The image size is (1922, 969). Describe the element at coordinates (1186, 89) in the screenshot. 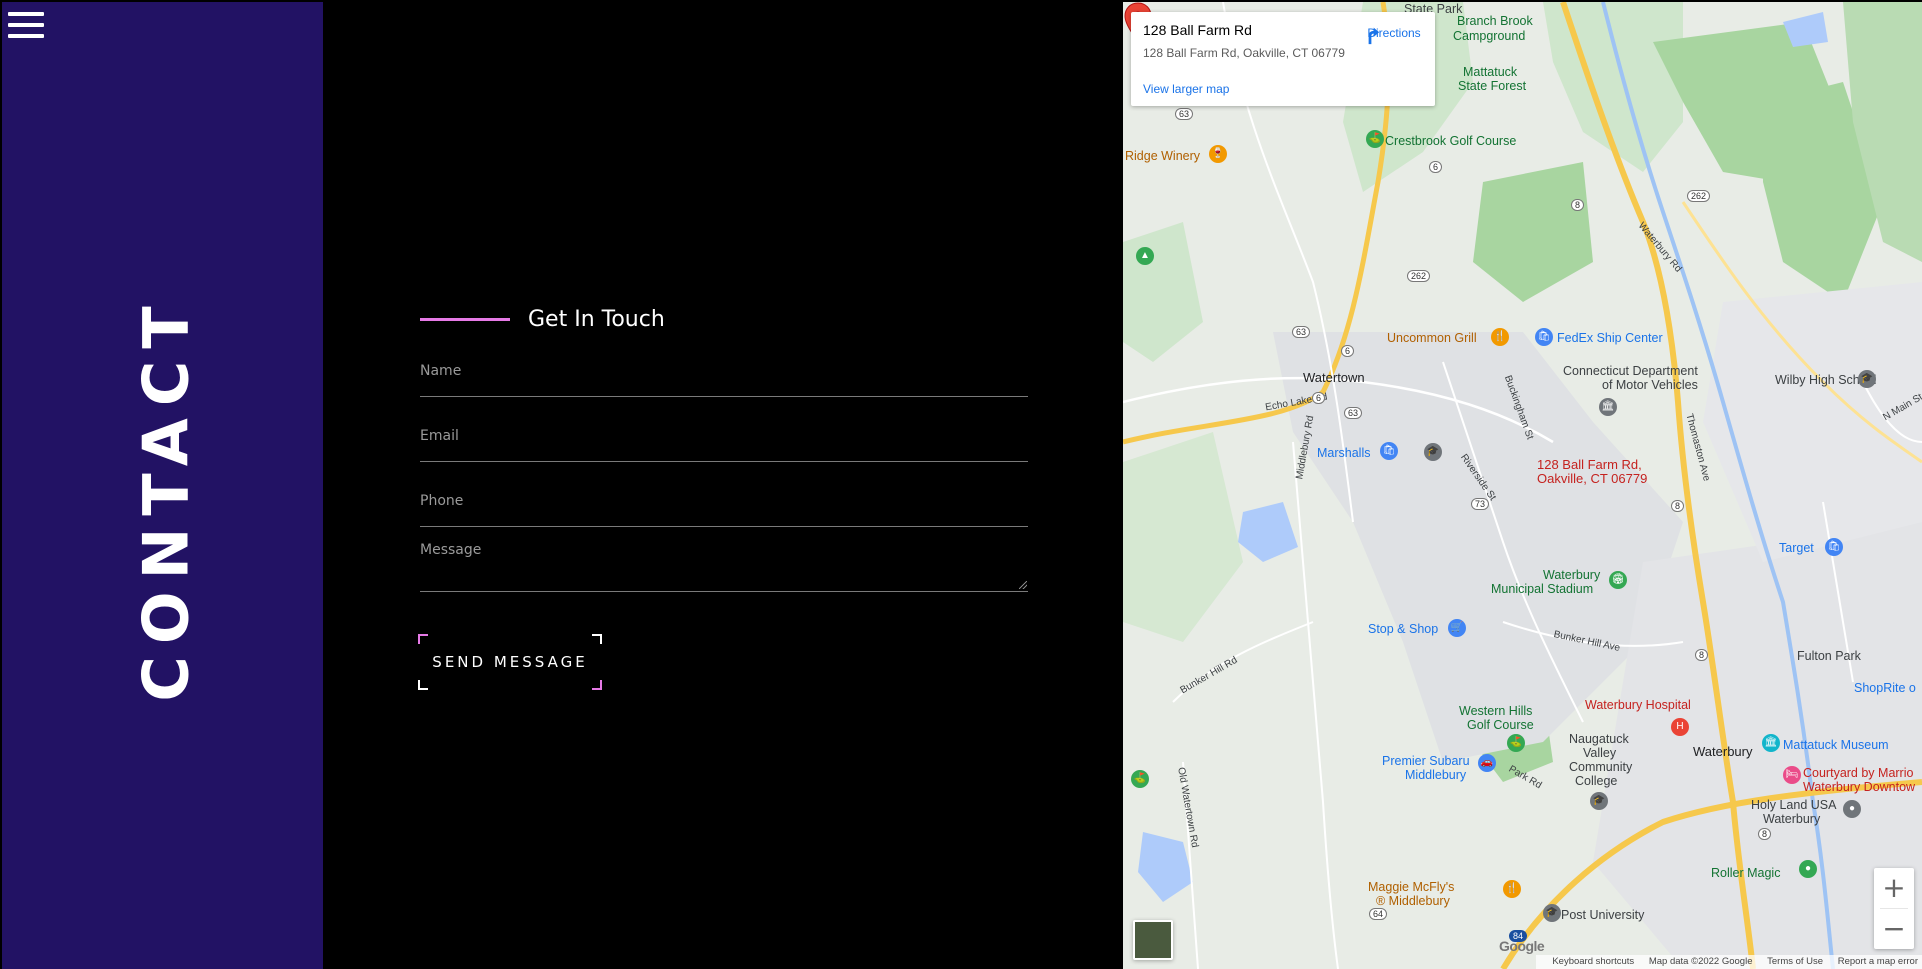

I see `view-larger-map-link: View larger map` at that location.